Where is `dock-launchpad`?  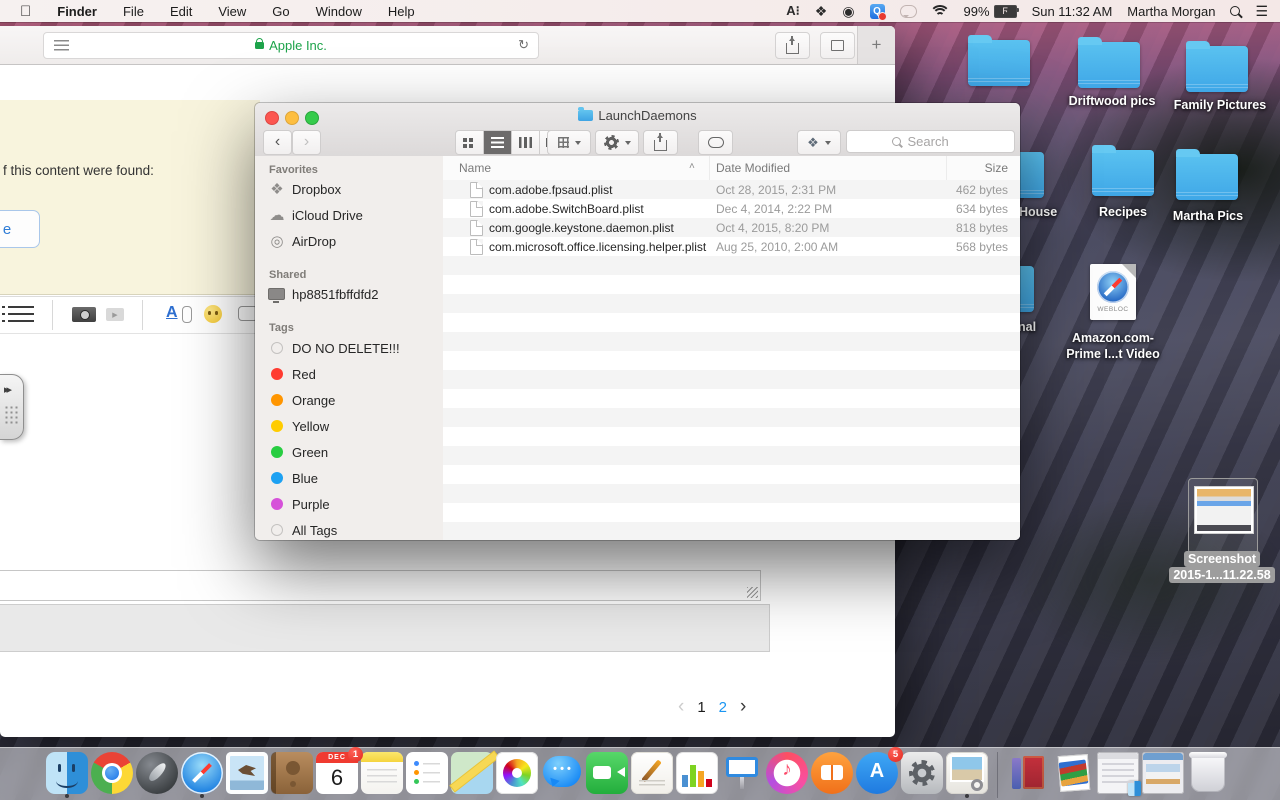
dock-launchpad is located at coordinates (157, 773).